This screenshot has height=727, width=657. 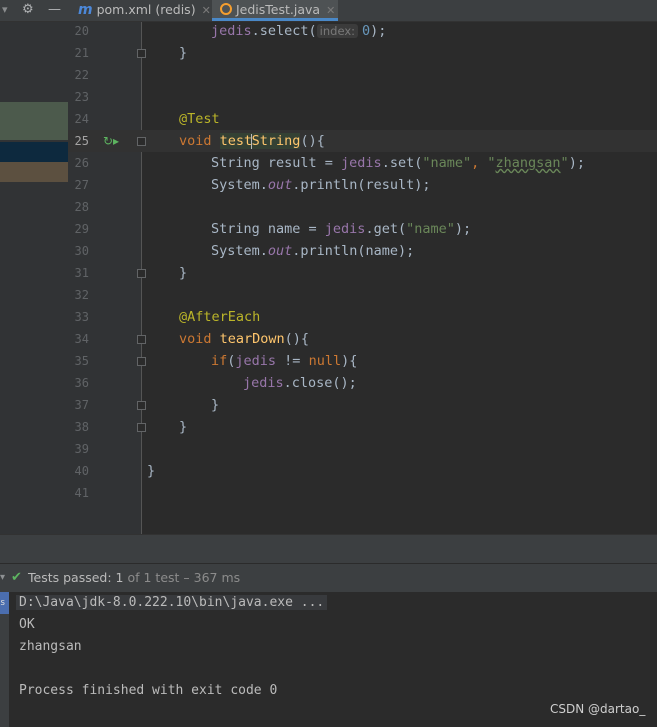 What do you see at coordinates (34, 152) in the screenshot?
I see `tree-row-selected` at bounding box center [34, 152].